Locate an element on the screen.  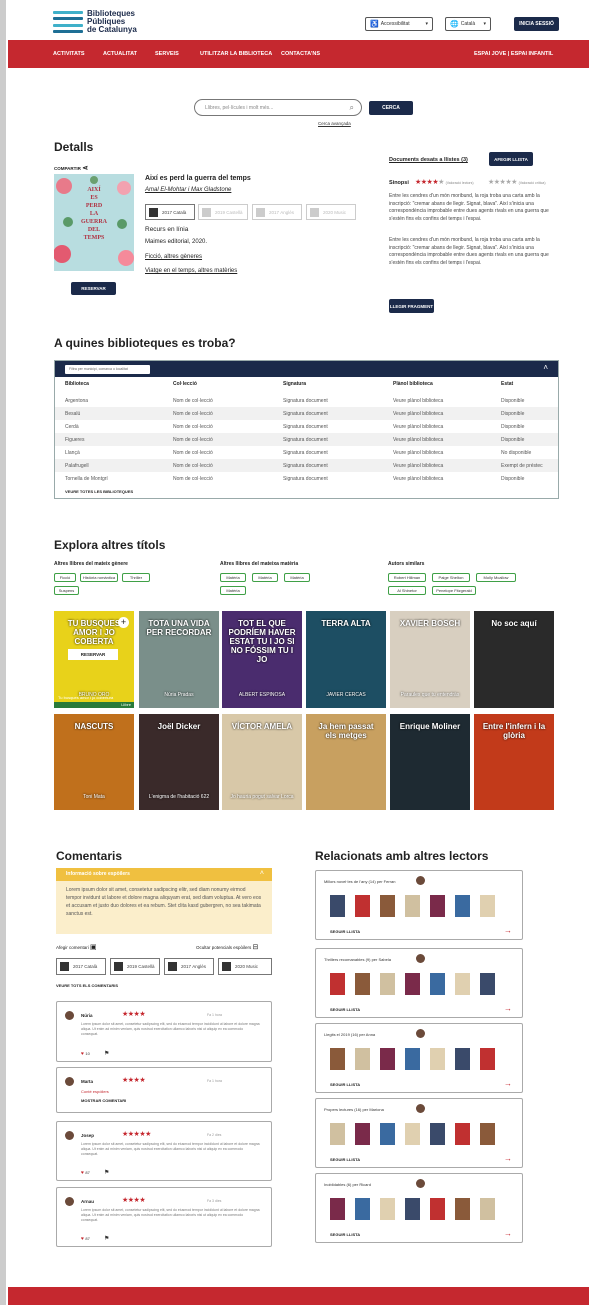
explore-chip: Molly Mcallow is located at coordinates (496, 577).